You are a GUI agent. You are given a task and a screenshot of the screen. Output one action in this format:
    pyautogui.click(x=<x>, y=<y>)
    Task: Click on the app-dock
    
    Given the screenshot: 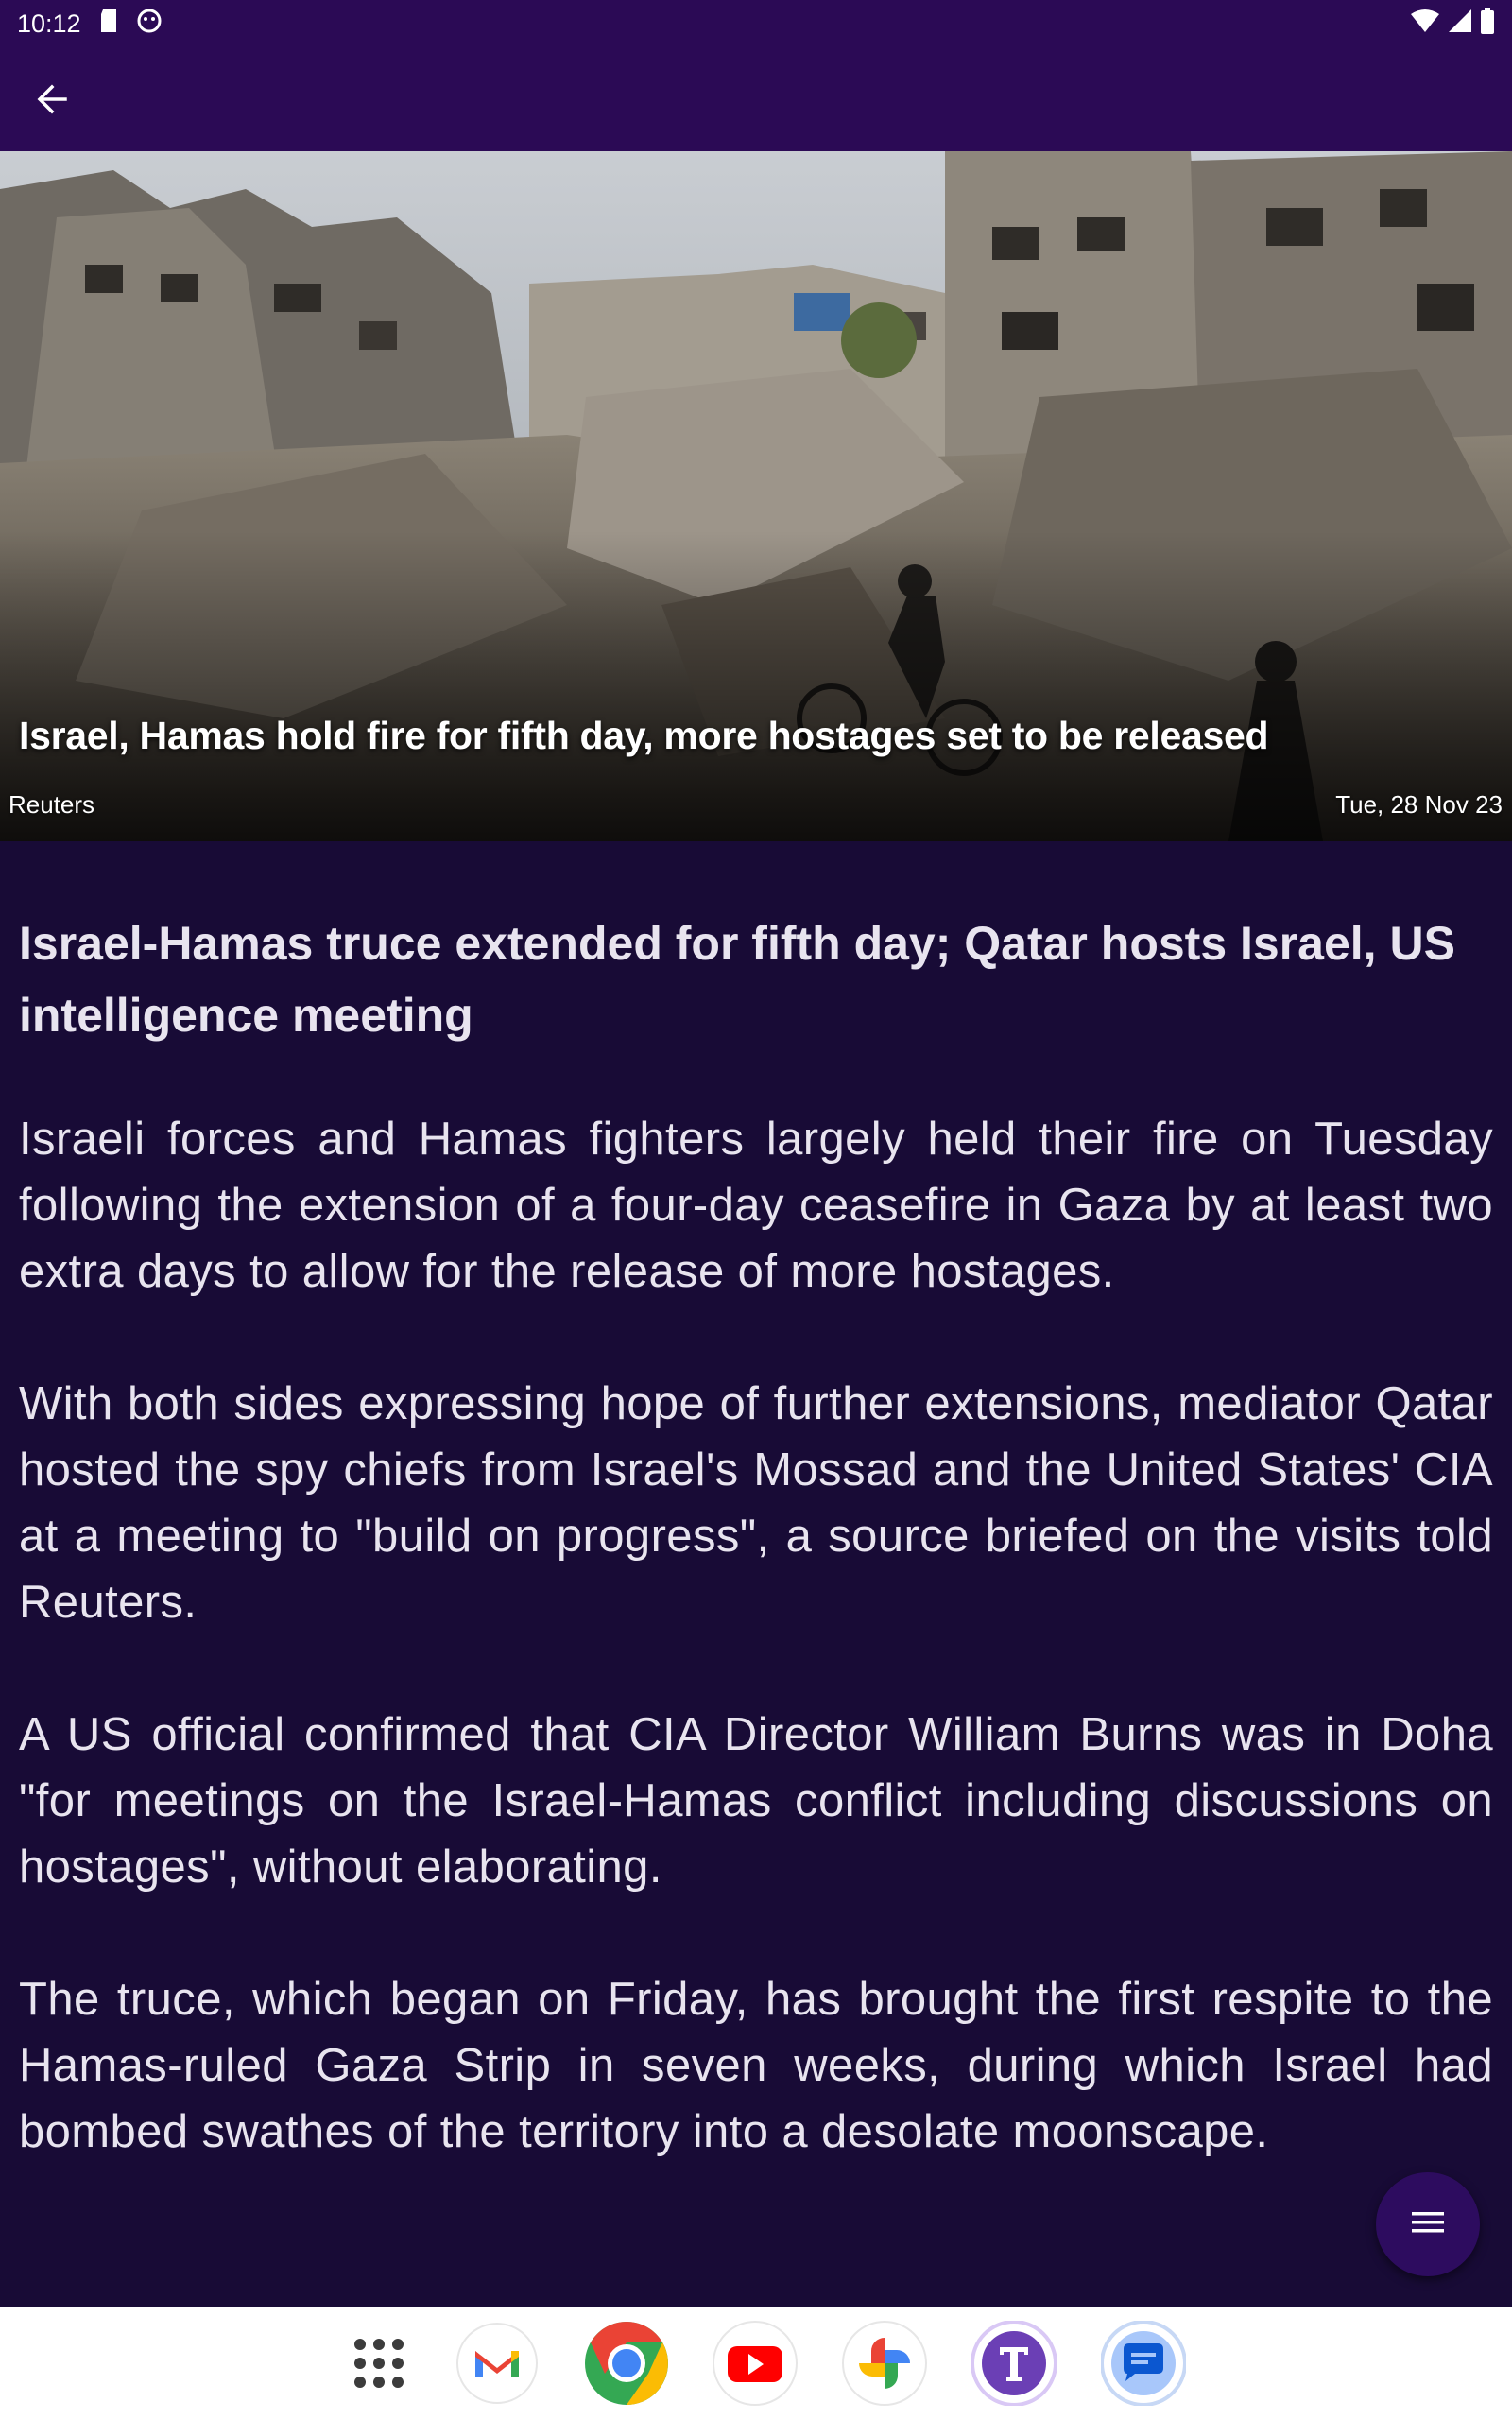 What is the action you would take?
    pyautogui.click(x=756, y=2363)
    